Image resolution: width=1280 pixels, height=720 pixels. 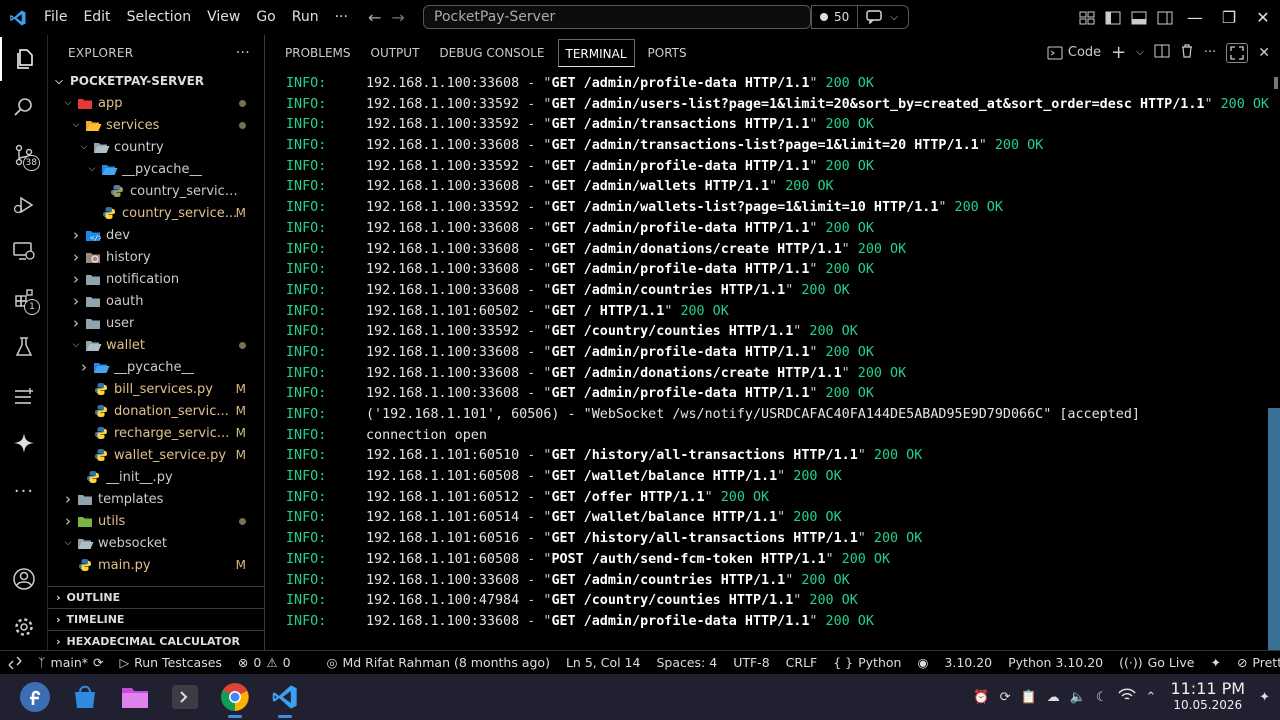 What do you see at coordinates (156, 455) in the screenshot?
I see `file-item: wallet_service.py M` at bounding box center [156, 455].